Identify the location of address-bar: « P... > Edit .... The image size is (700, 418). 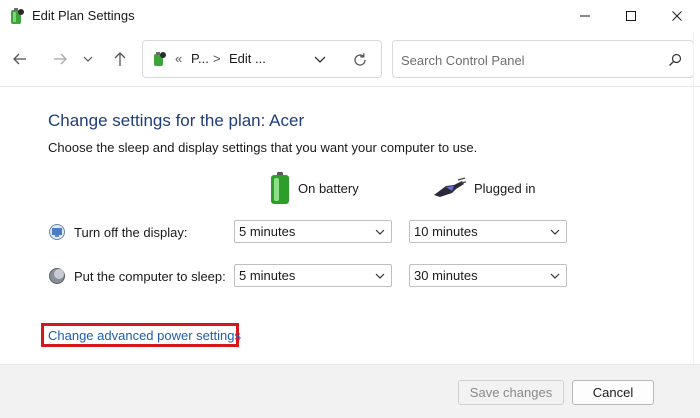
(262, 59).